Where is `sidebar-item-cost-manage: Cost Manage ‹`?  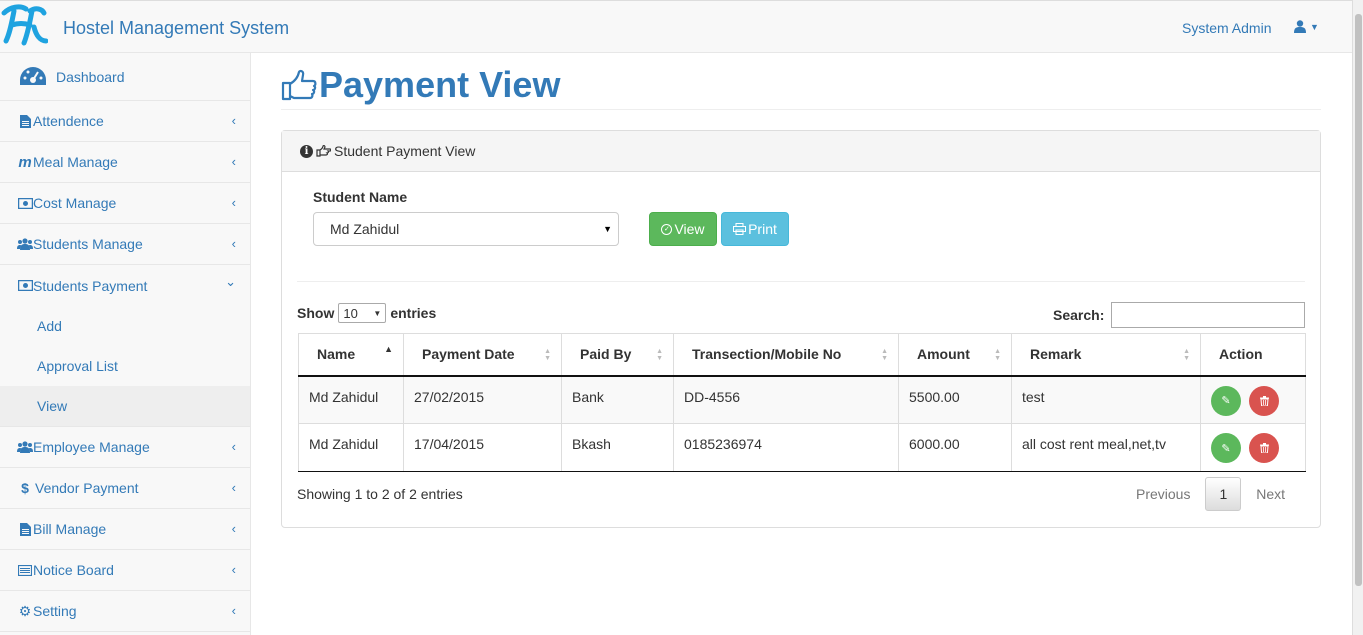
sidebar-item-cost-manage: Cost Manage ‹ is located at coordinates (125, 203).